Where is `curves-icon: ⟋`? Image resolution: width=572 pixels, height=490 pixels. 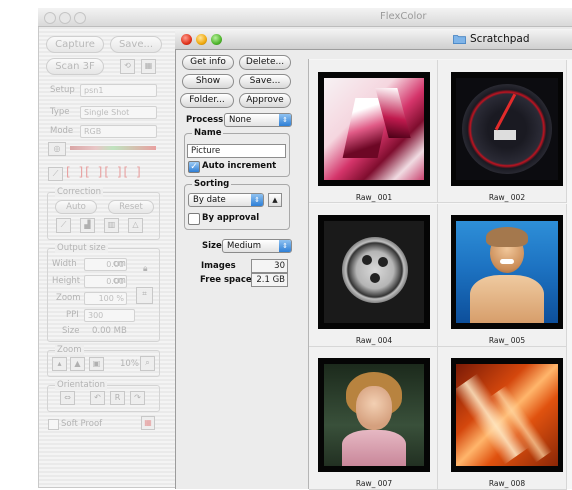
curves-icon: ⟋ is located at coordinates (63, 225).